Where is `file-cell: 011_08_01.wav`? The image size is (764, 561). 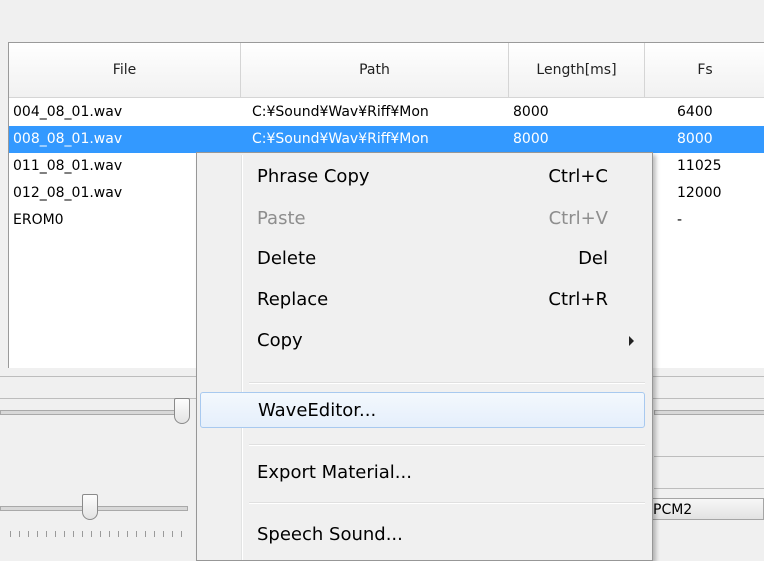 file-cell: 011_08_01.wav is located at coordinates (68, 166).